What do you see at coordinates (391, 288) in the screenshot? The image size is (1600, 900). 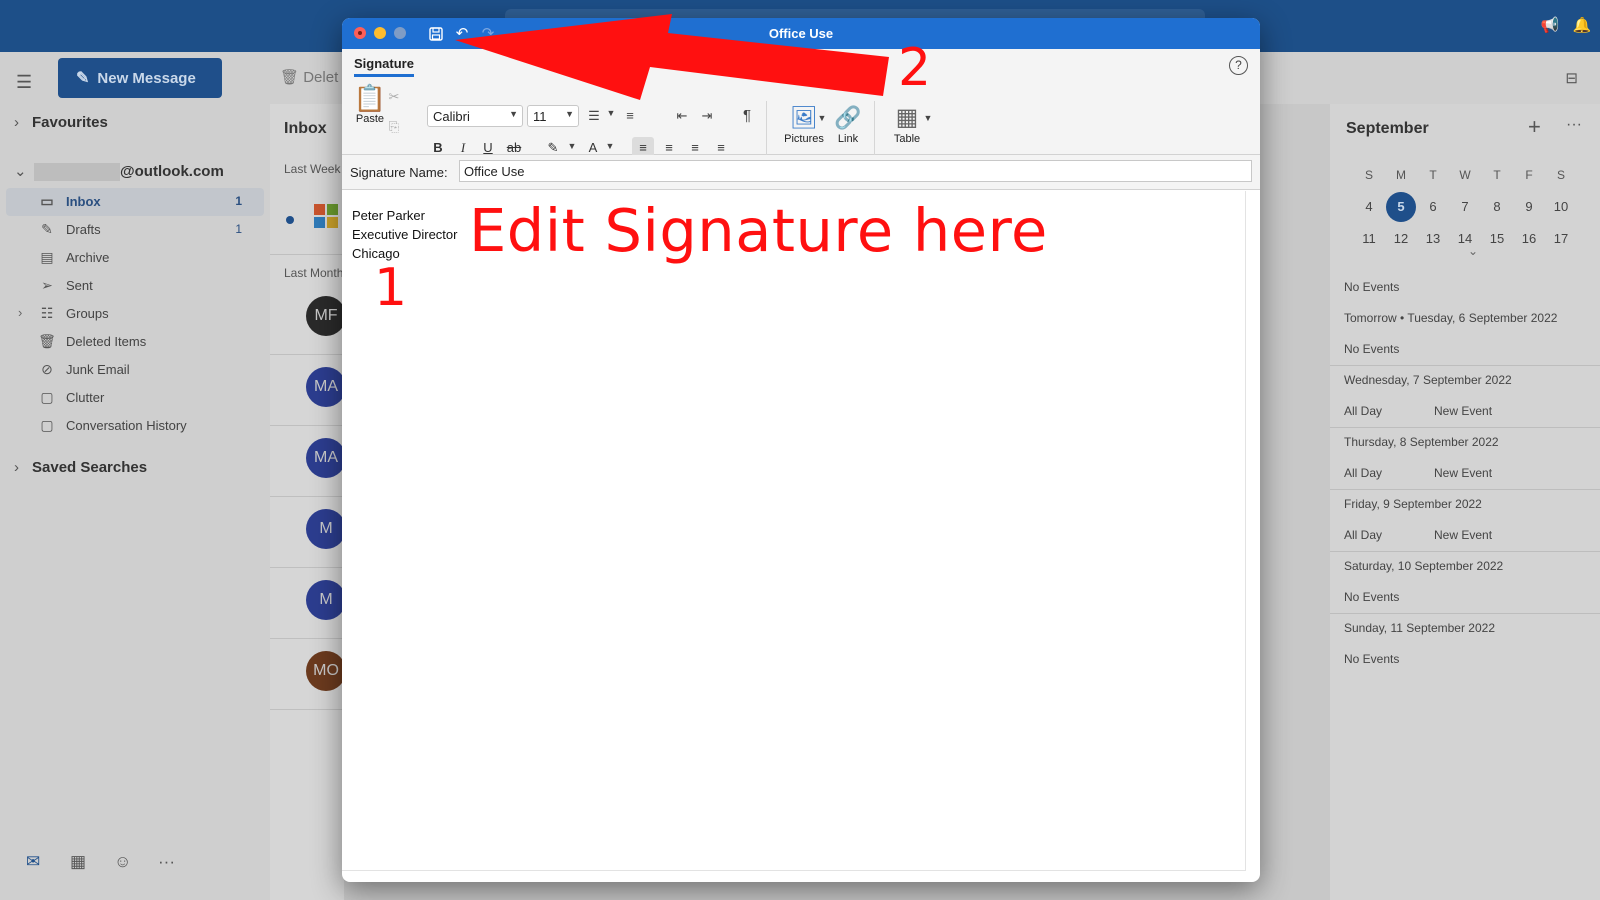 I see `annotation-step-1: 1` at bounding box center [391, 288].